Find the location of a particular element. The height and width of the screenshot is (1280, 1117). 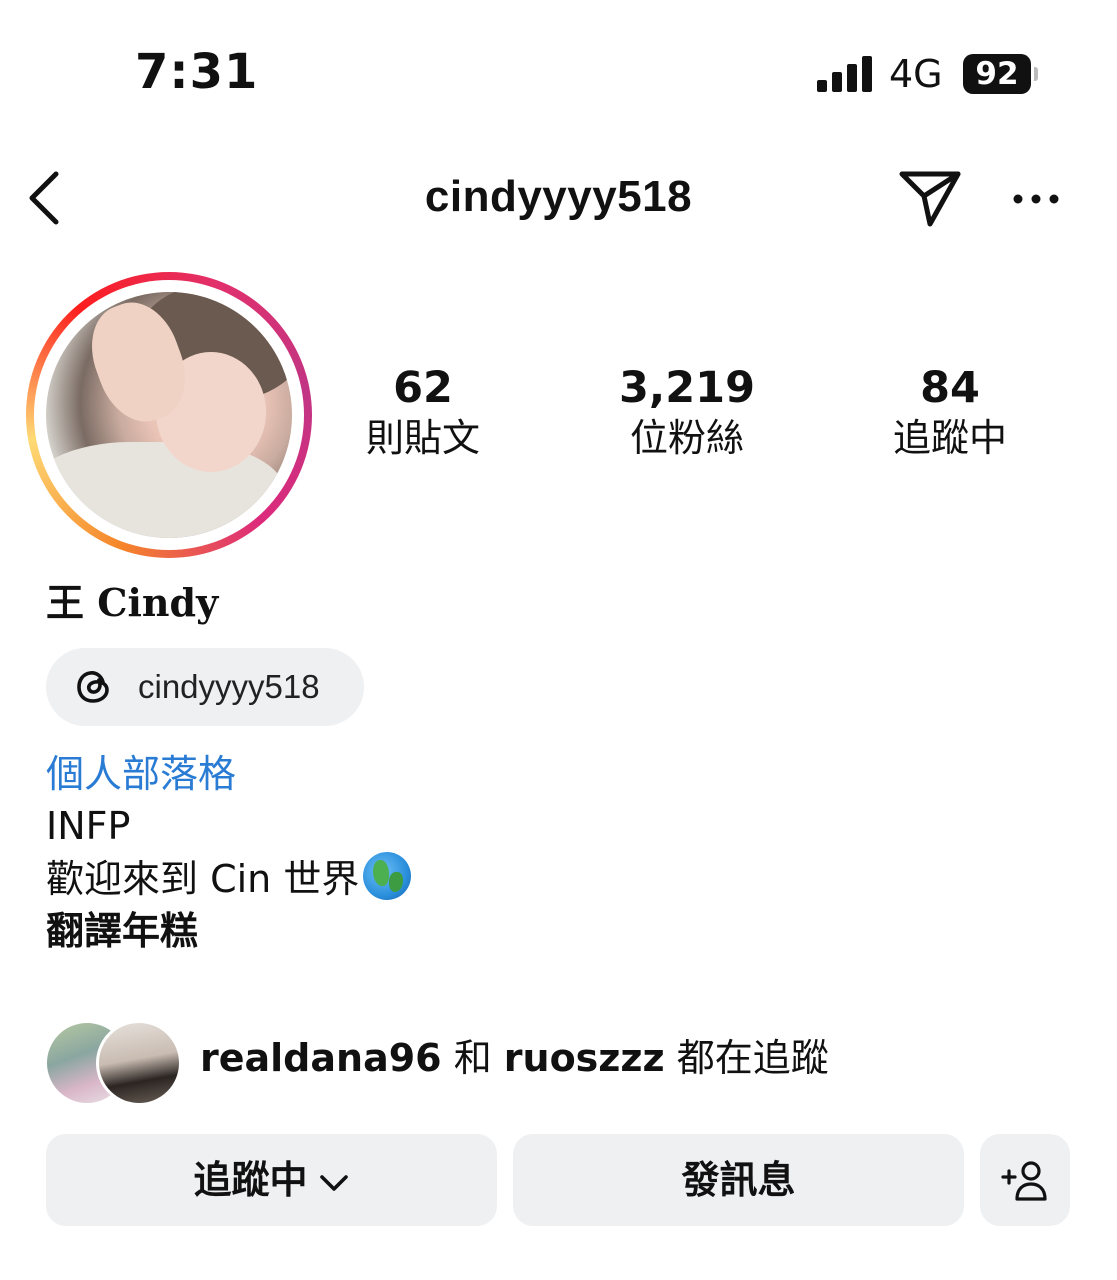

message-button: 發訊息 is located at coordinates (738, 1180).